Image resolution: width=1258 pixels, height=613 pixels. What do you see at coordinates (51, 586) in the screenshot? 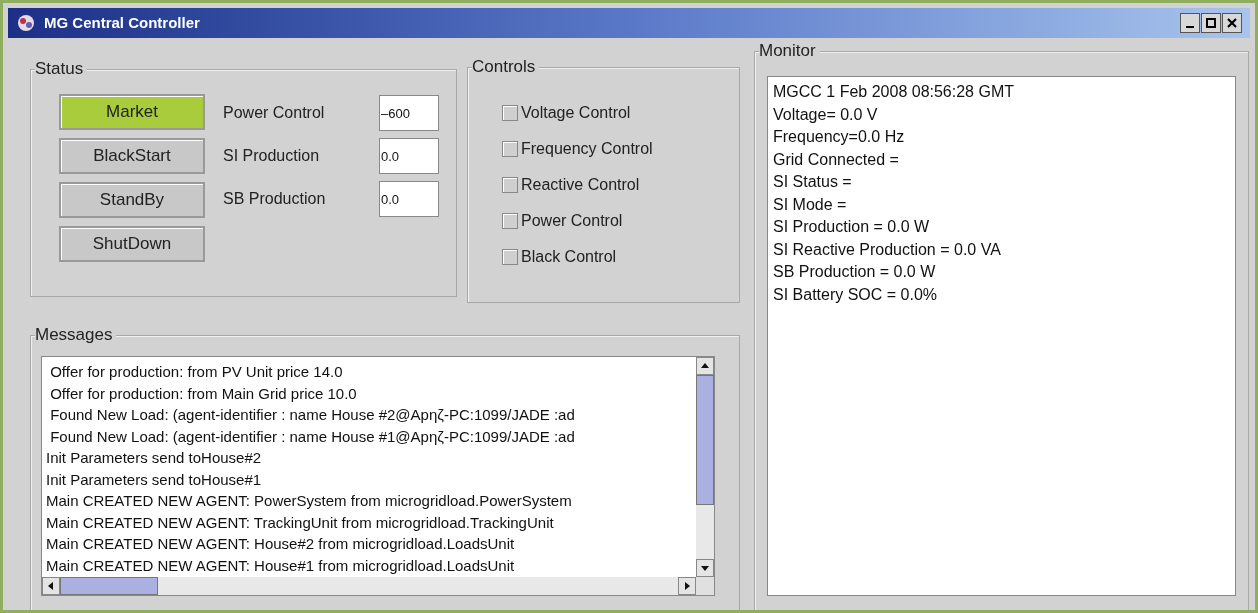
I see `scroll-left-button` at bounding box center [51, 586].